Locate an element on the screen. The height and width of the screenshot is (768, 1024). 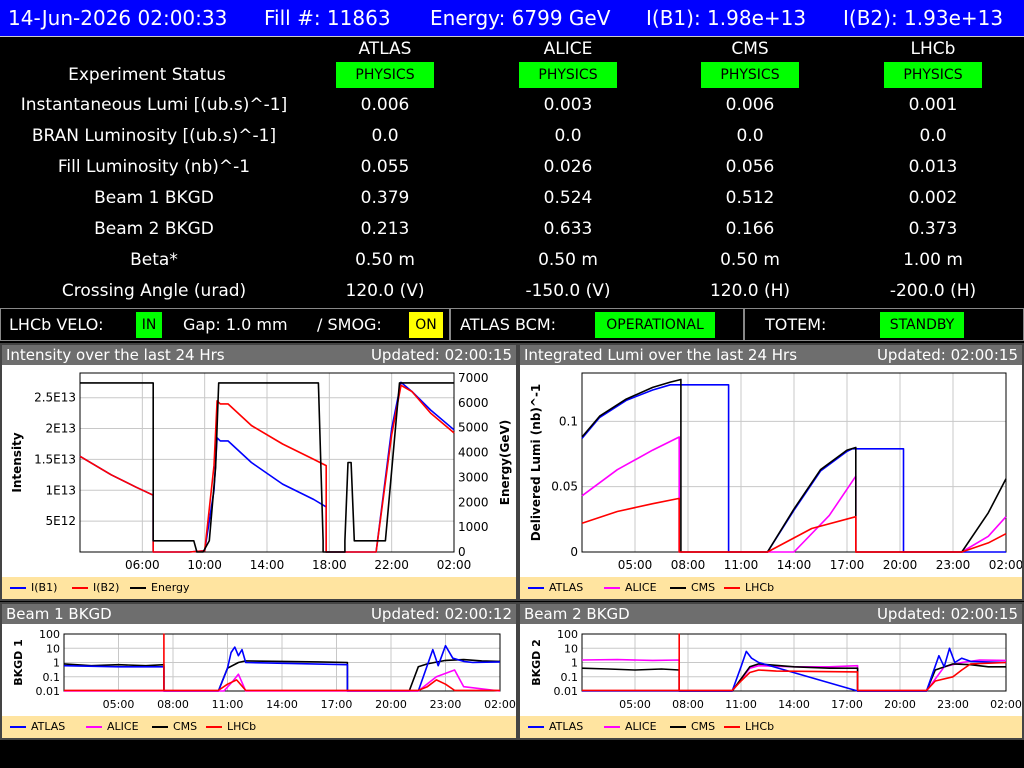
y2-tick-label: 2000 is located at coordinates (473, 502).